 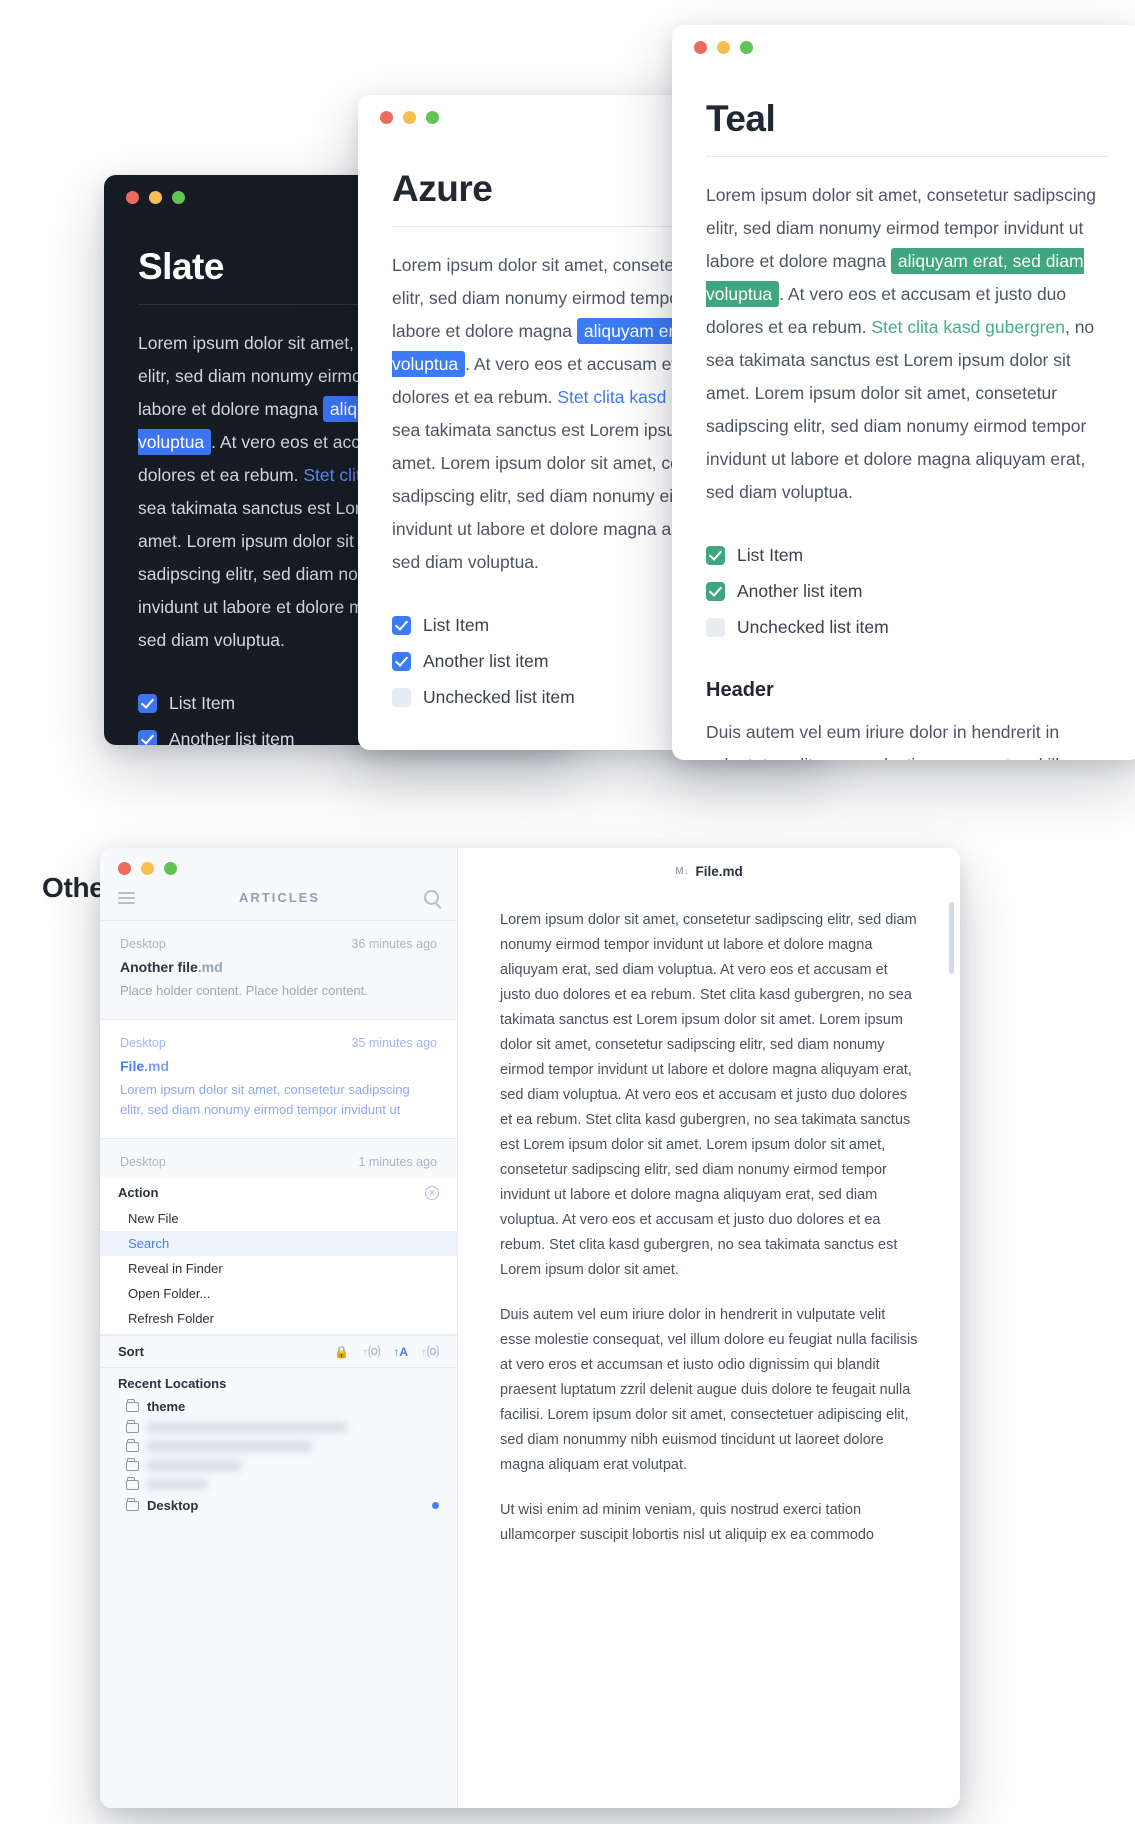 What do you see at coordinates (800, 590) in the screenshot?
I see `list-item-label: Another list item` at bounding box center [800, 590].